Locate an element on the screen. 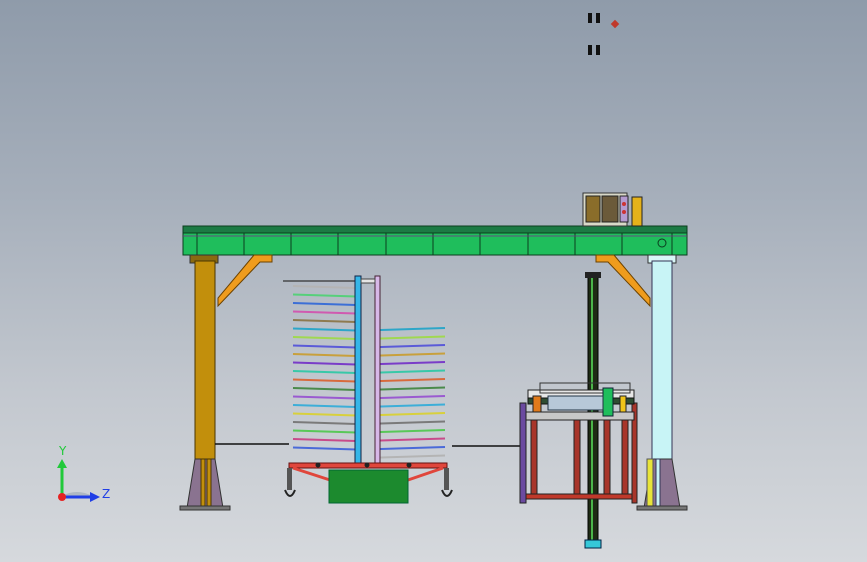 The width and height of the screenshot is (867, 562). braces is located at coordinates (434, 281).